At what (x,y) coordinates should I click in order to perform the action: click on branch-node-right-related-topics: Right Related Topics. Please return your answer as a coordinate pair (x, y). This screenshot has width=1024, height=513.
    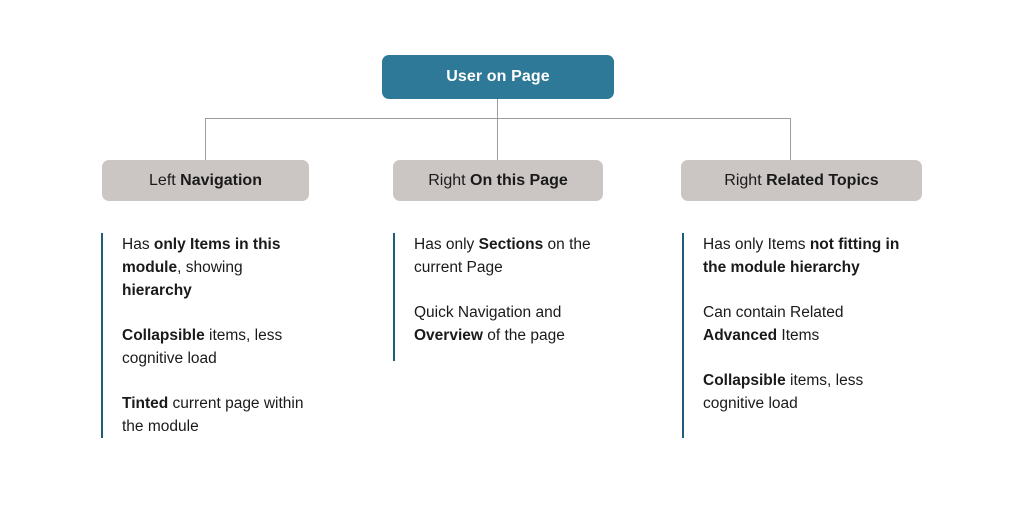
    Looking at the image, I should click on (801, 180).